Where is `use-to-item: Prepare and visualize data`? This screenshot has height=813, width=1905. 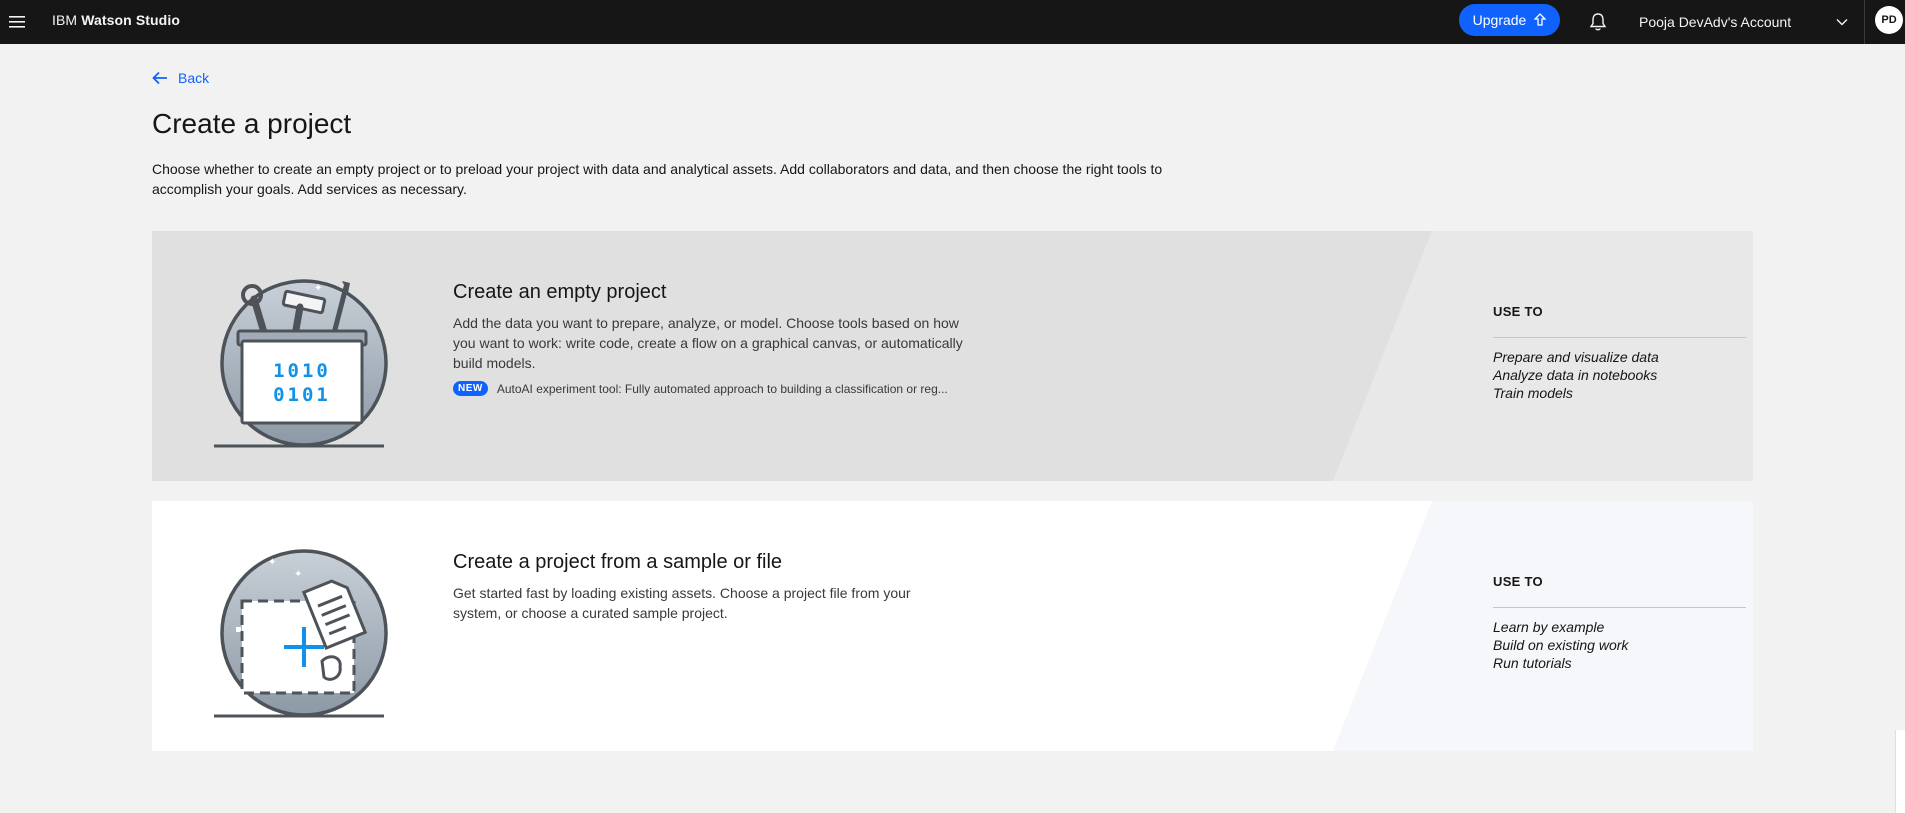
use-to-item: Prepare and visualize data is located at coordinates (1576, 357).